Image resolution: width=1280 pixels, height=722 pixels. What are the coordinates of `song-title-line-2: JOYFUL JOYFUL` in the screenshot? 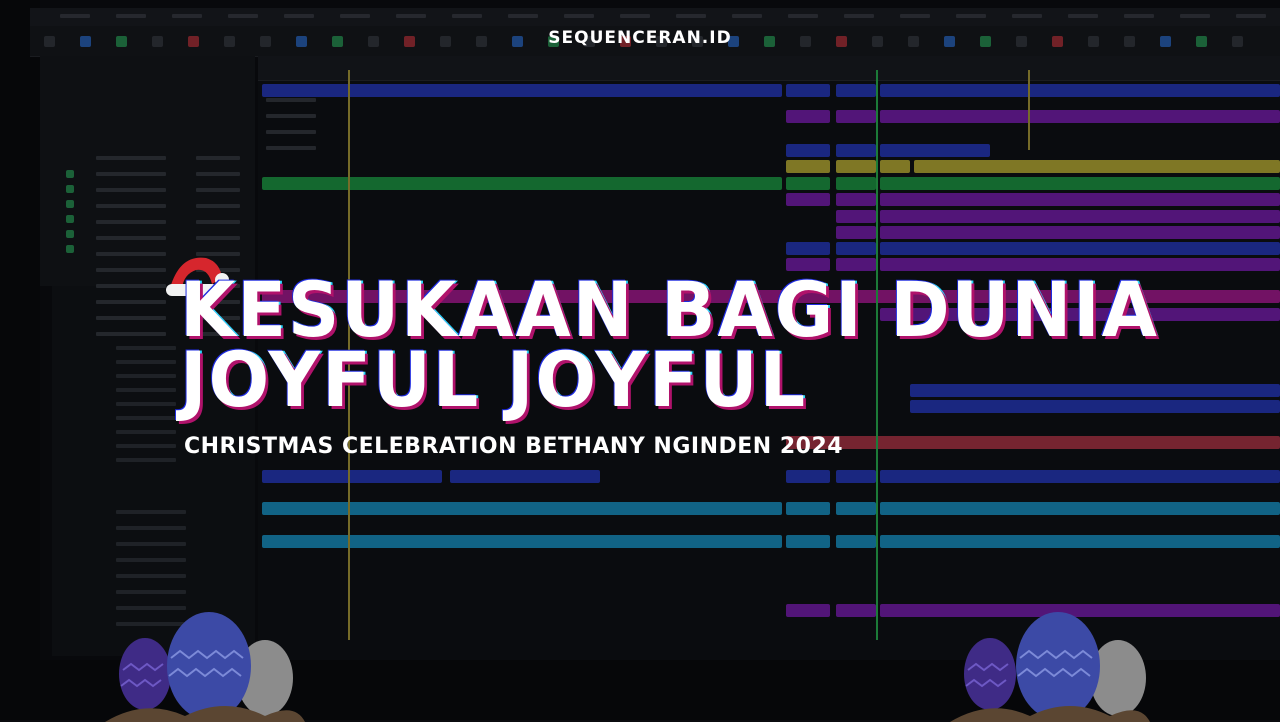 It's located at (493, 379).